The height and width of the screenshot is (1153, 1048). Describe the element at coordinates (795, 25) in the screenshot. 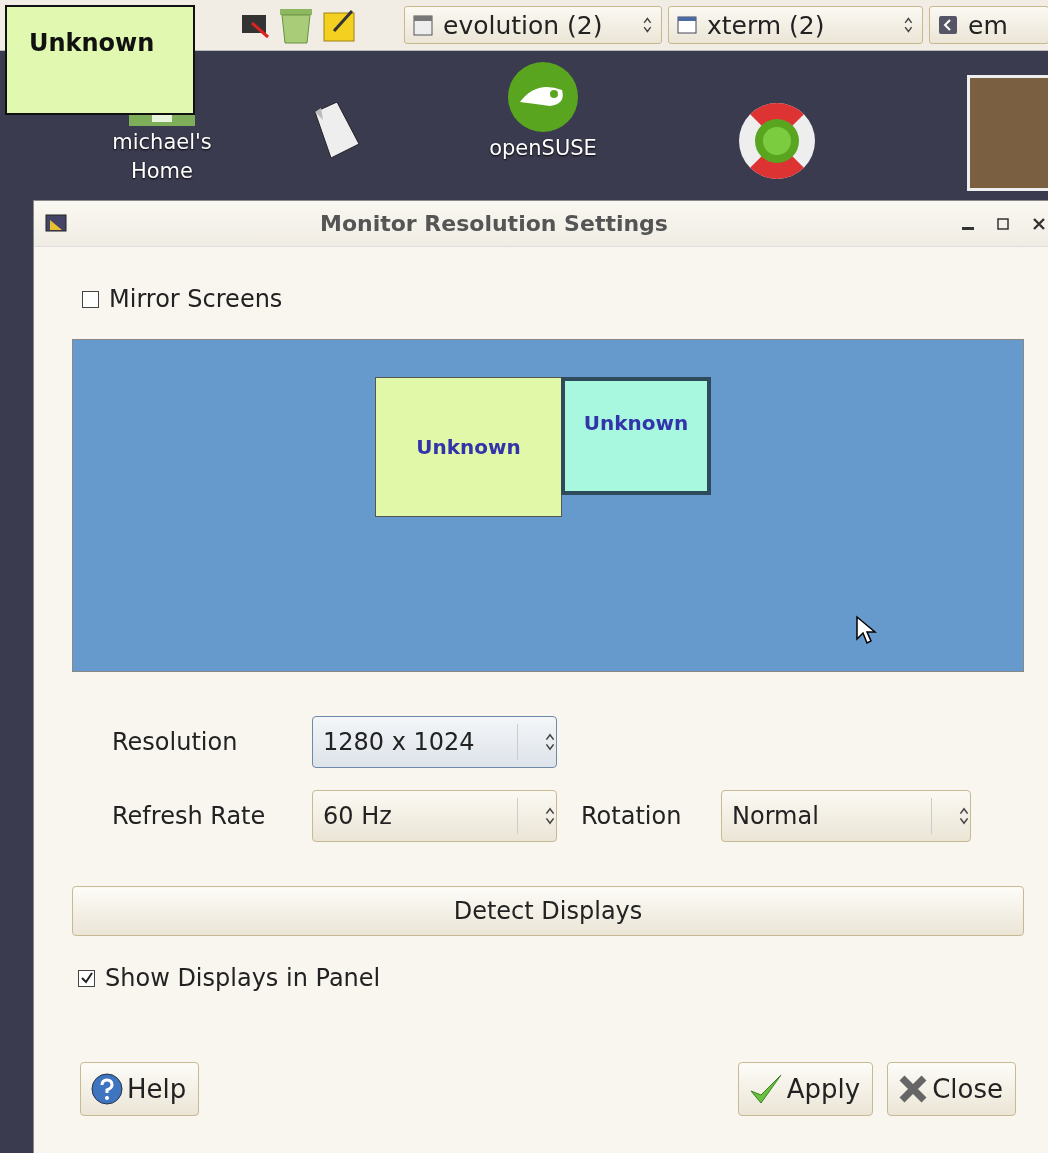

I see `taskbar-button: xterm (2)` at that location.